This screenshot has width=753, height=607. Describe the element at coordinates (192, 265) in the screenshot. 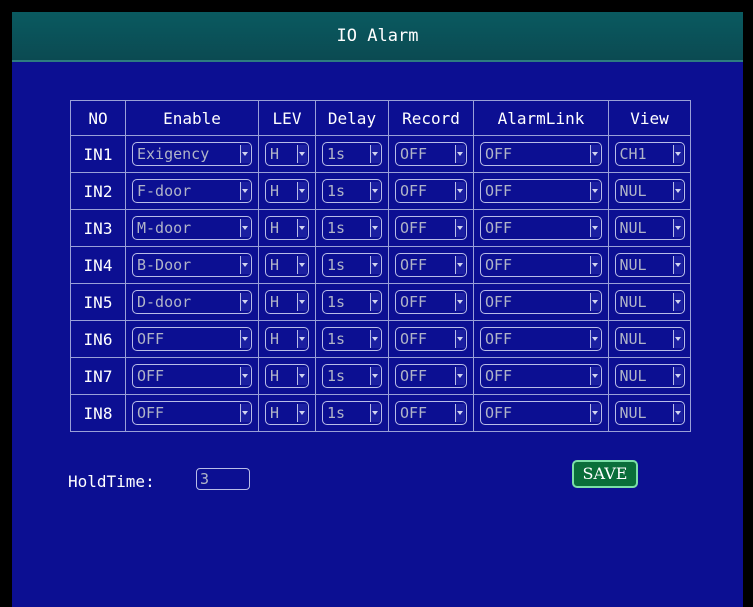

I see `enable-select: B-Door` at that location.